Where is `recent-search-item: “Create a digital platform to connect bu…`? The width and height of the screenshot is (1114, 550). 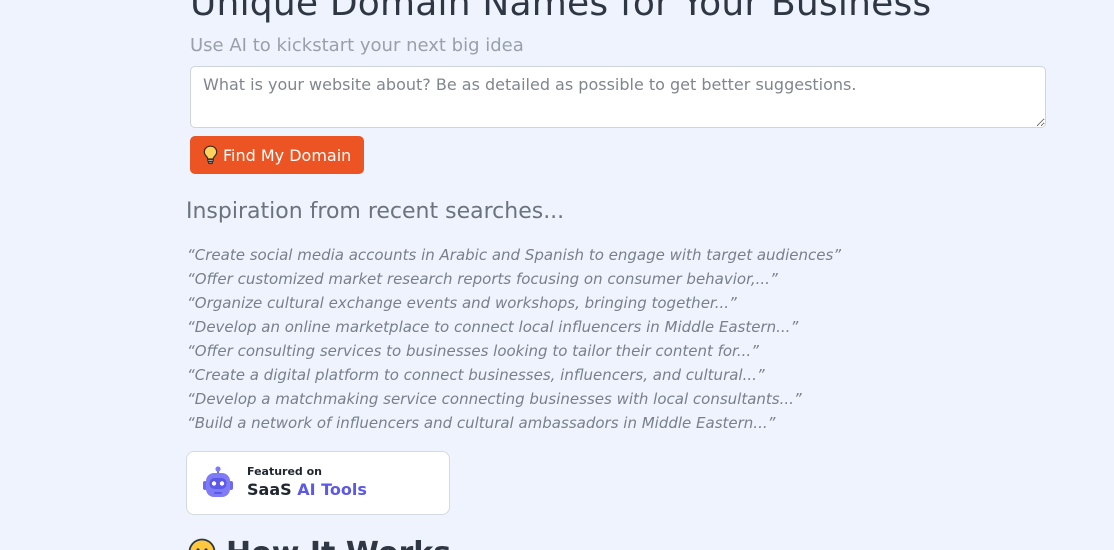
recent-search-item: “Create a digital platform to connect bu… is located at coordinates (514, 375).